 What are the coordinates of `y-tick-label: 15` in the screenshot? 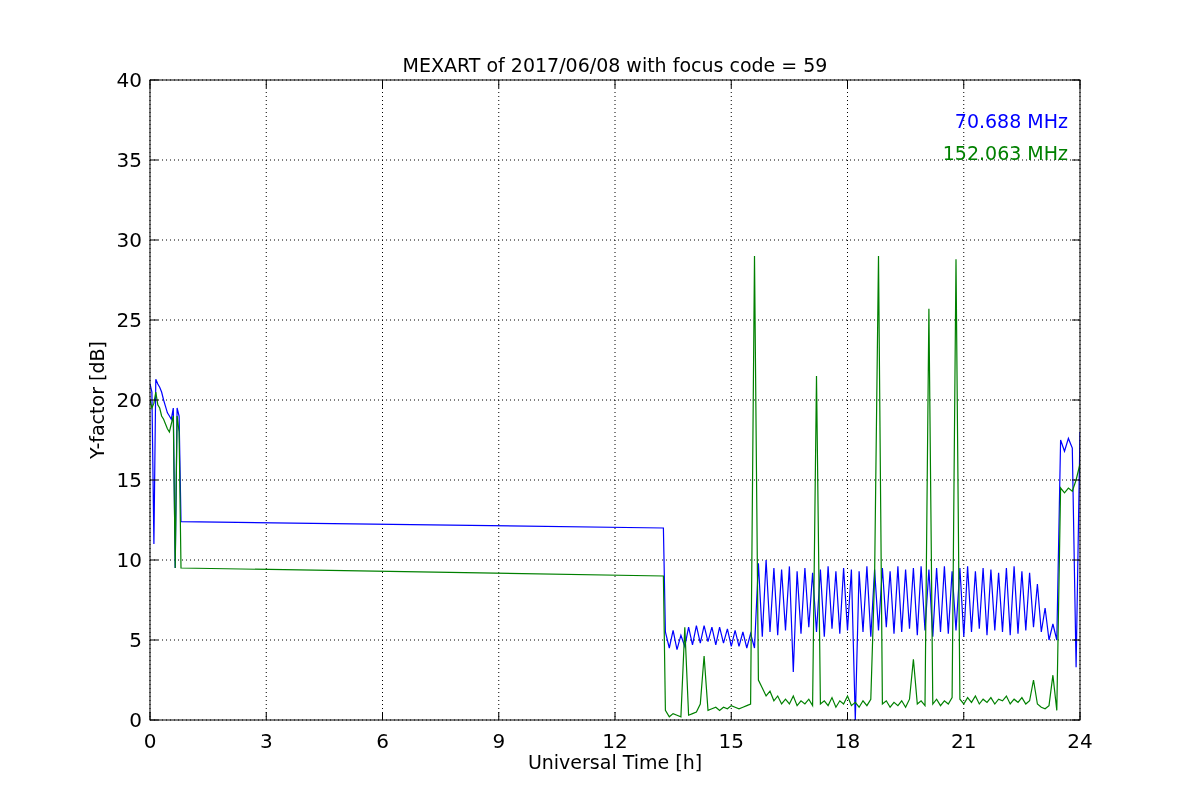 It's located at (129, 480).